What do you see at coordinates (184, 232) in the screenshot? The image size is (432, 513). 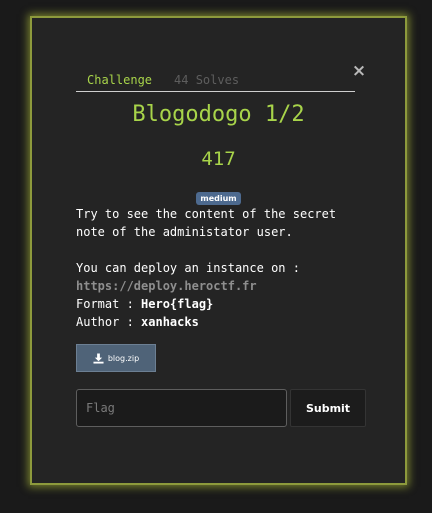 I see `description-line: note of the administator user.` at bounding box center [184, 232].